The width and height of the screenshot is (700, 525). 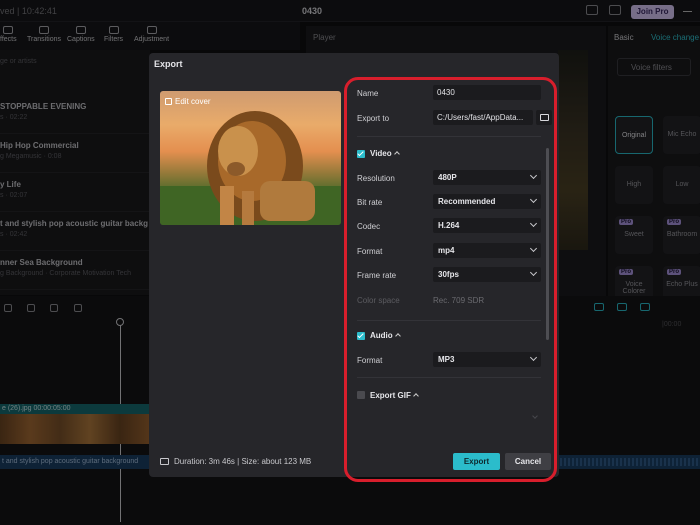 What do you see at coordinates (250, 168) in the screenshot?
I see `lion-image` at bounding box center [250, 168].